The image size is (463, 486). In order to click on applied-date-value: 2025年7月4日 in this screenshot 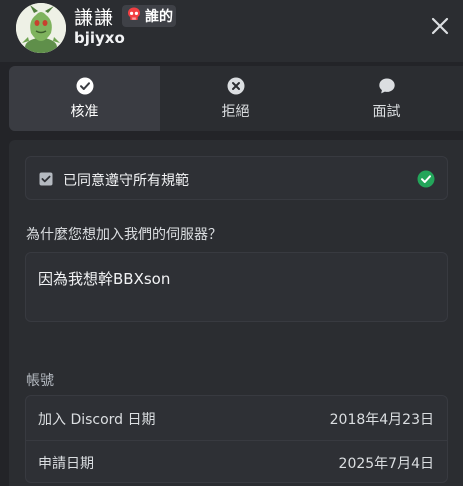, I will do `click(386, 464)`.